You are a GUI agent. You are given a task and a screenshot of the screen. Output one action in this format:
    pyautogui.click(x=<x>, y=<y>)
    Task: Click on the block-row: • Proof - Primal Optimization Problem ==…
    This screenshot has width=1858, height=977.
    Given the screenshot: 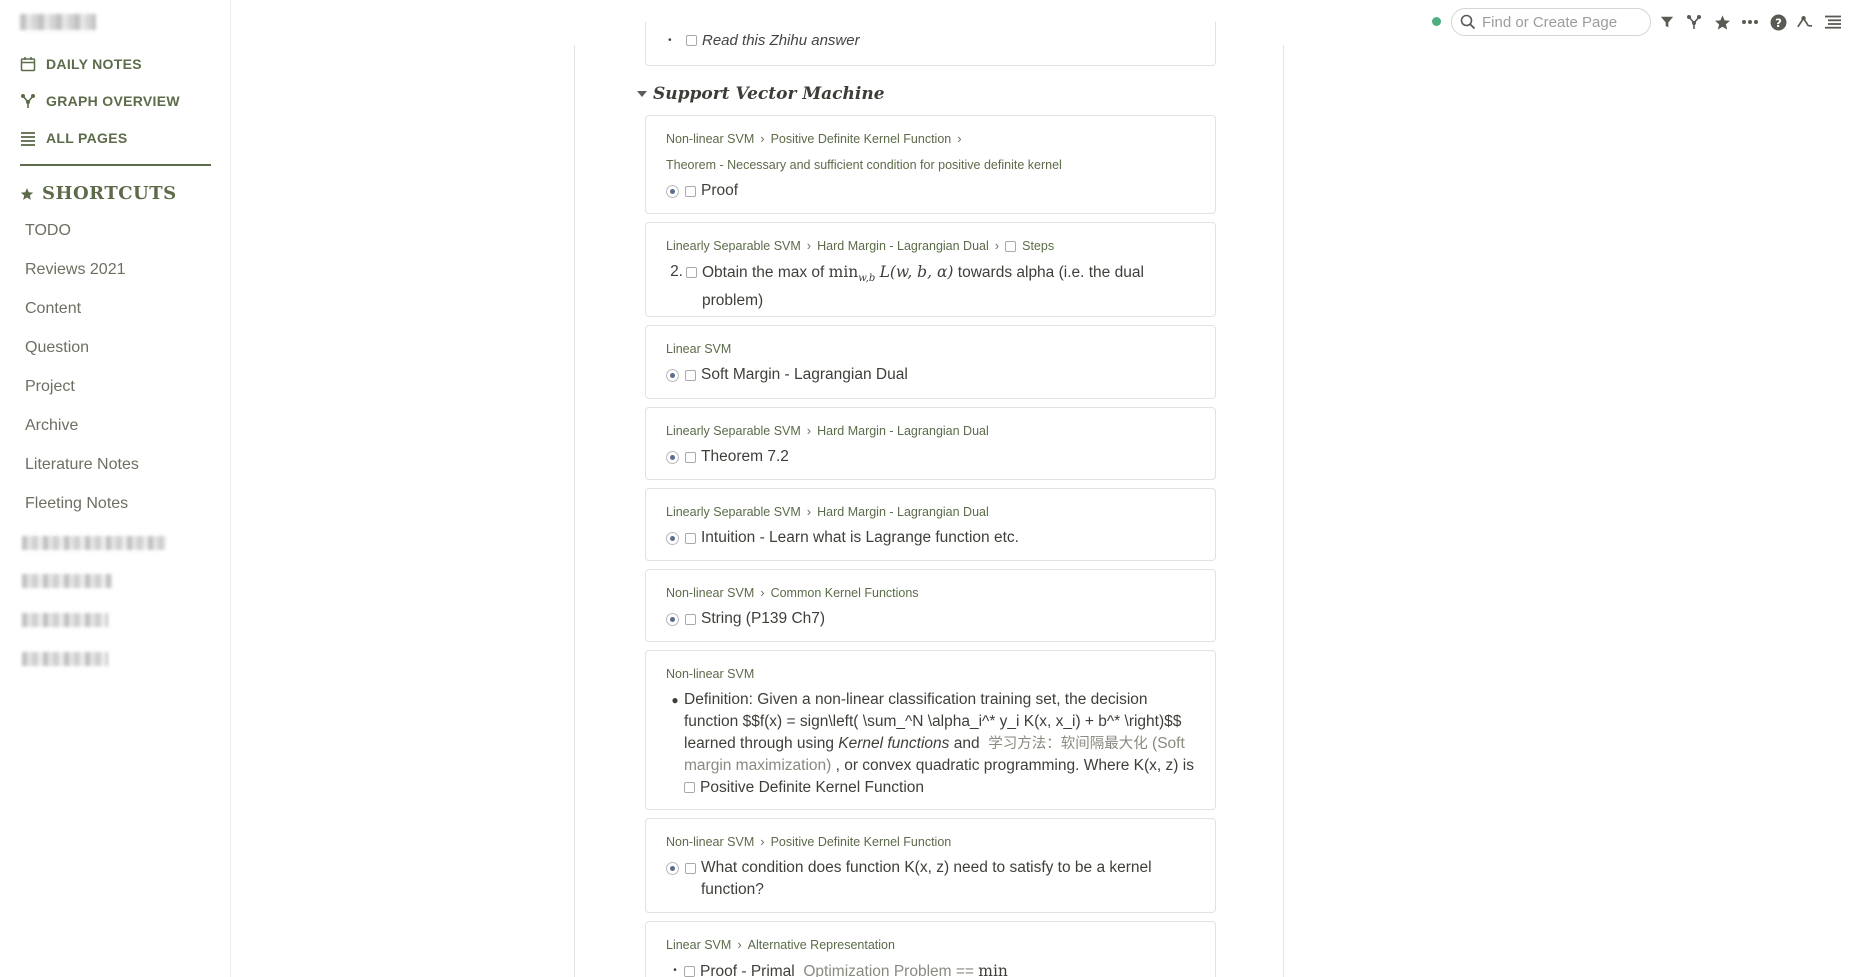 What is the action you would take?
    pyautogui.click(x=930, y=968)
    